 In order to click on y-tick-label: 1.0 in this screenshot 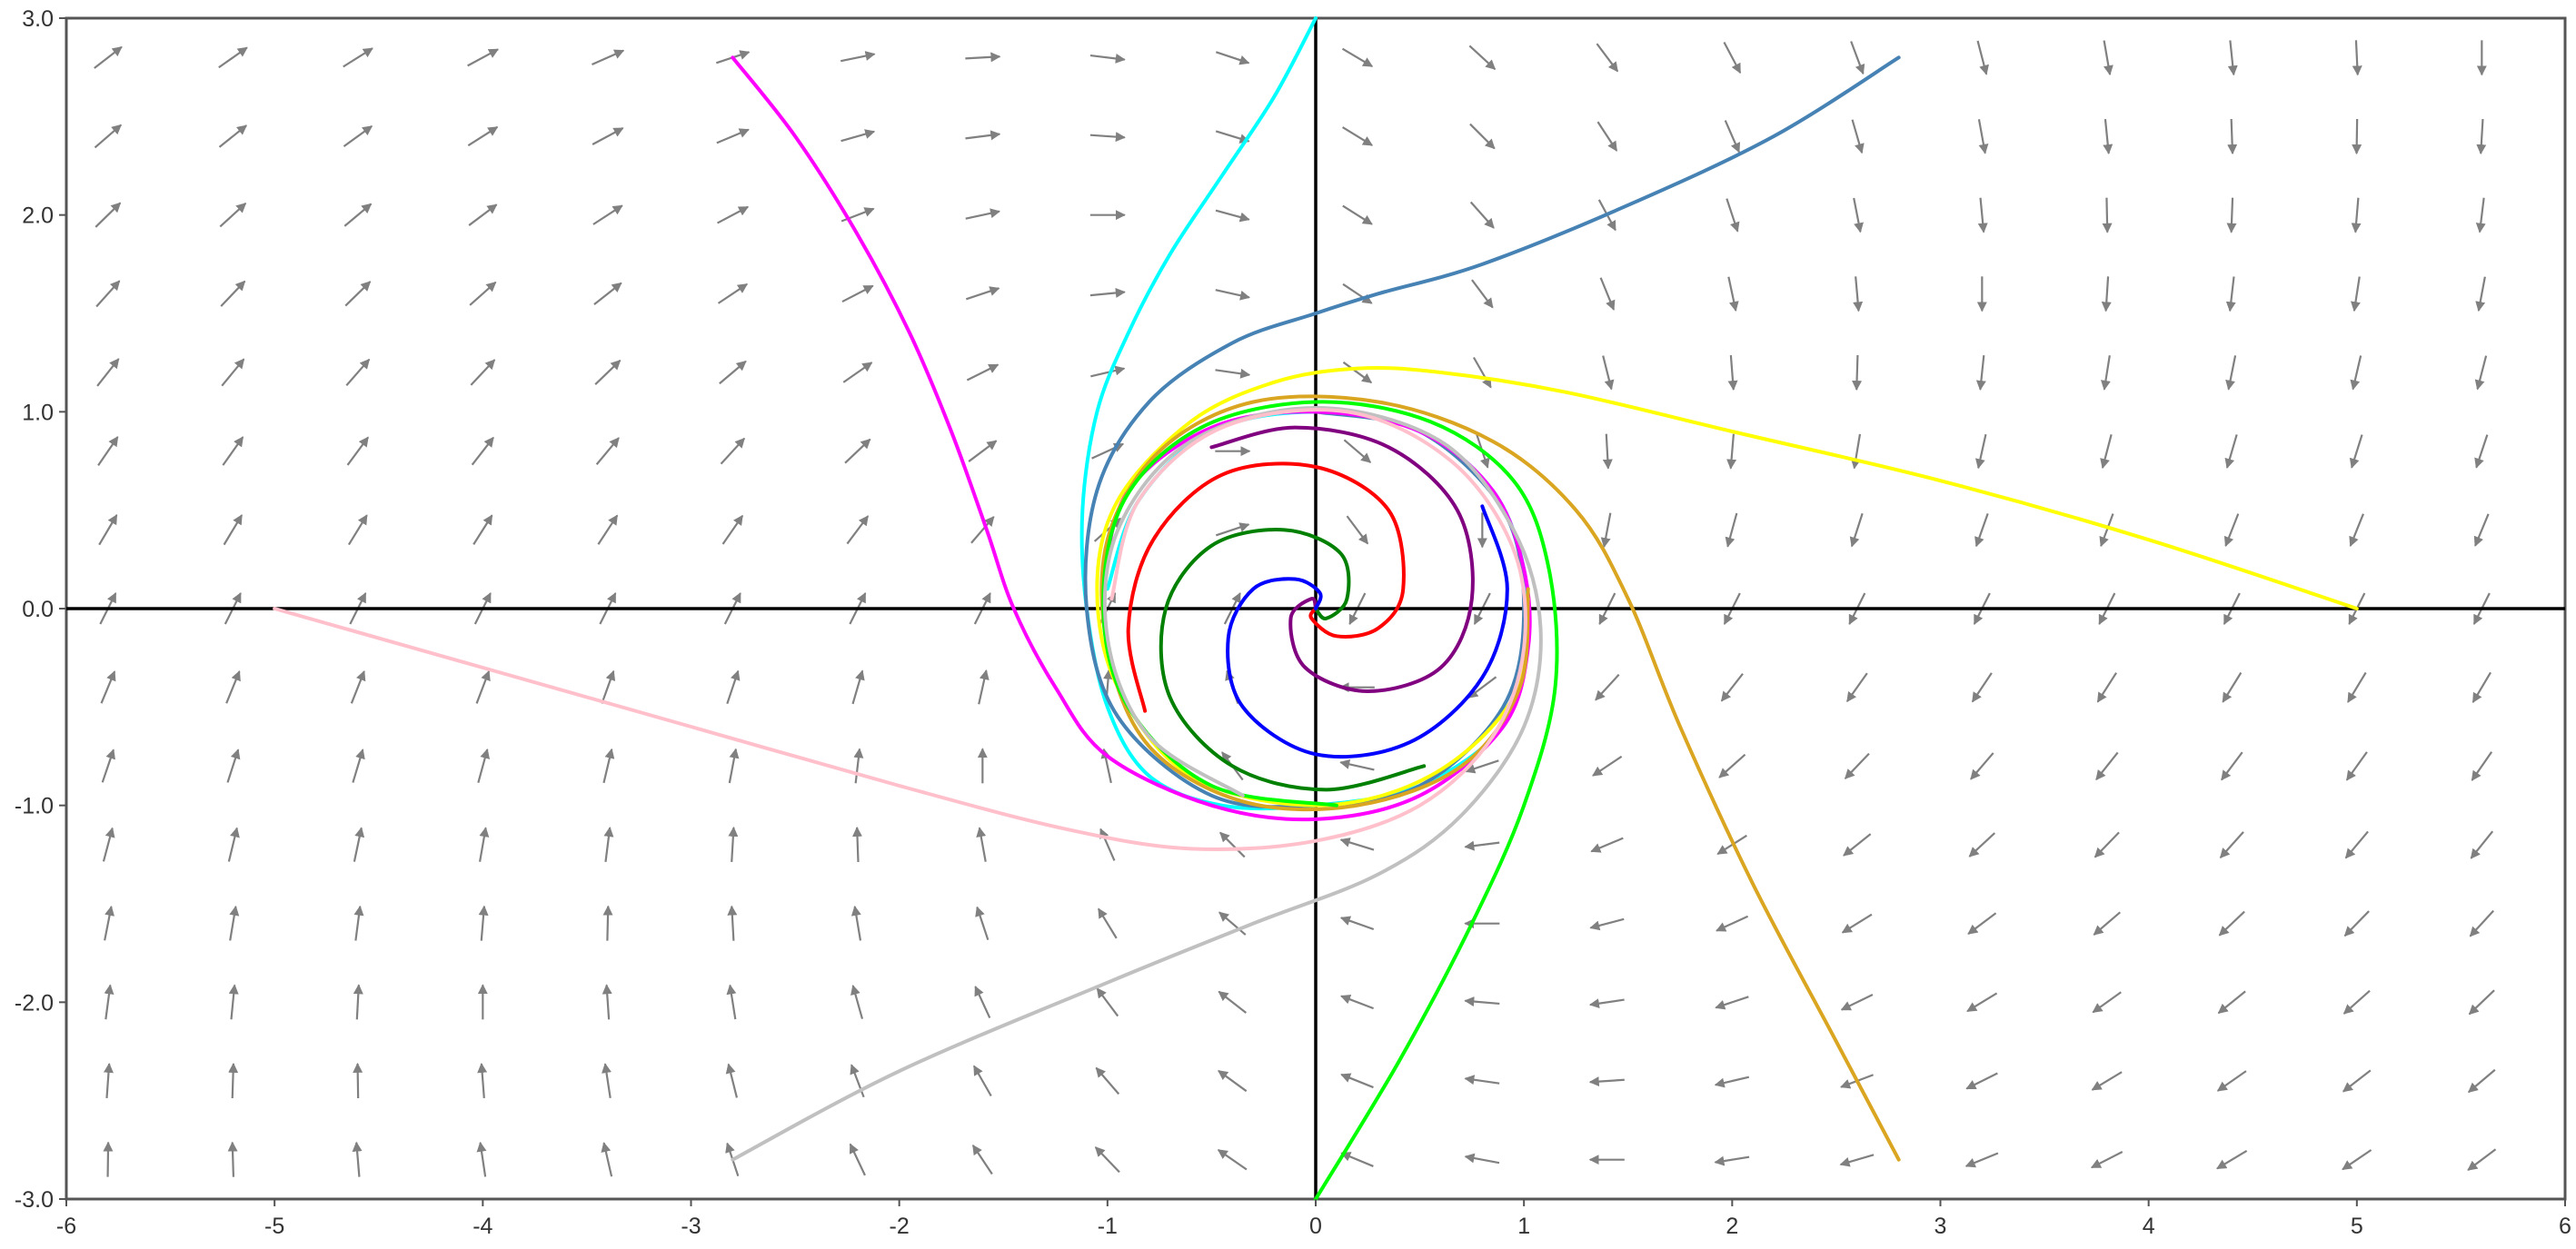, I will do `click(38, 412)`.